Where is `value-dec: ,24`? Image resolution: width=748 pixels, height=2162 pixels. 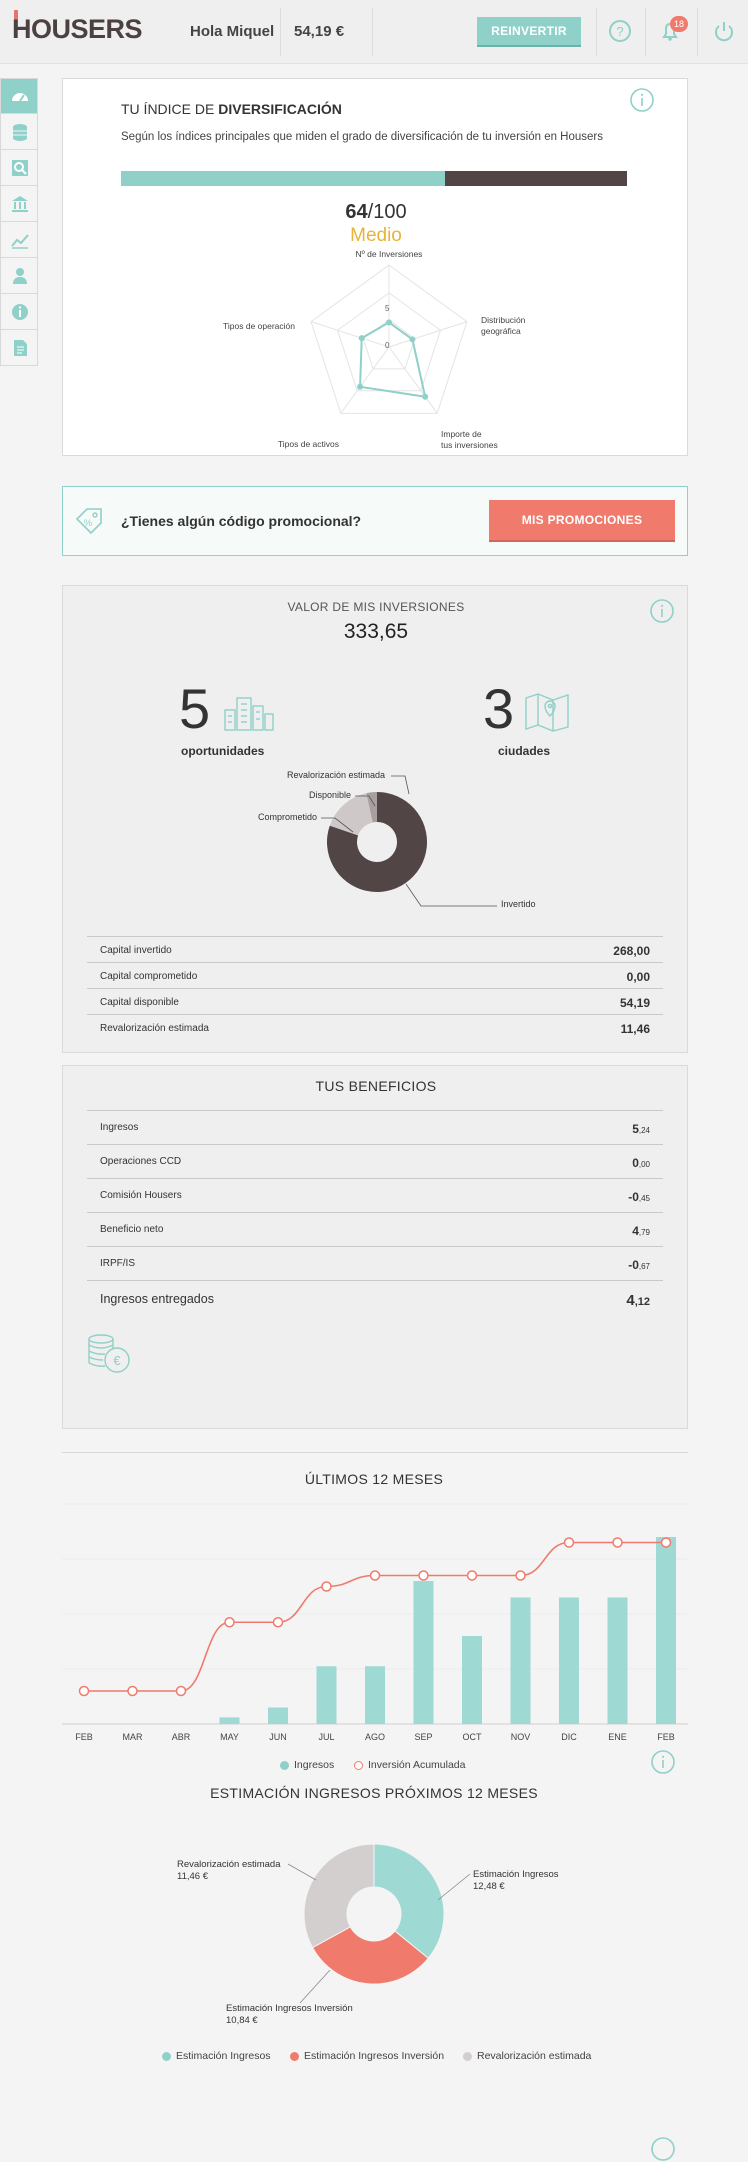 value-dec: ,24 is located at coordinates (644, 1130).